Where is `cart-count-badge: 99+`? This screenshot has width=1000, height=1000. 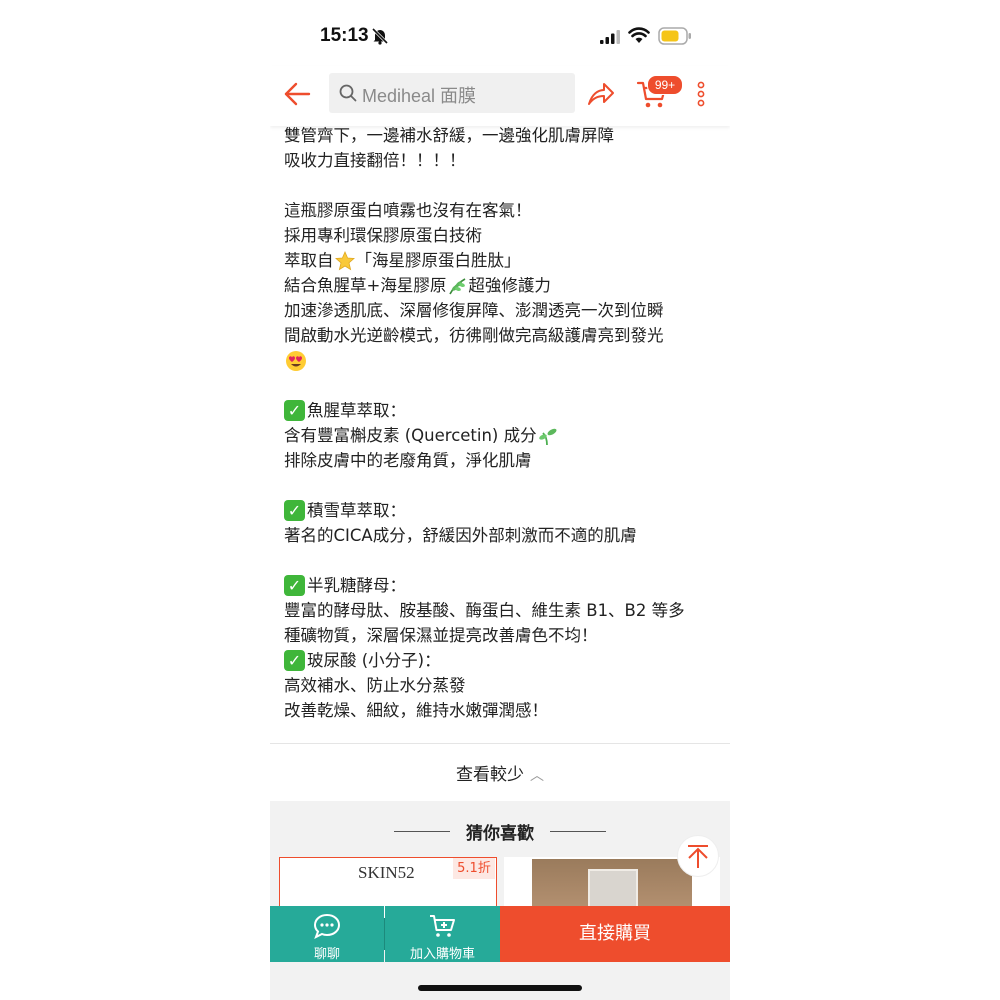
cart-count-badge: 99+ is located at coordinates (665, 85).